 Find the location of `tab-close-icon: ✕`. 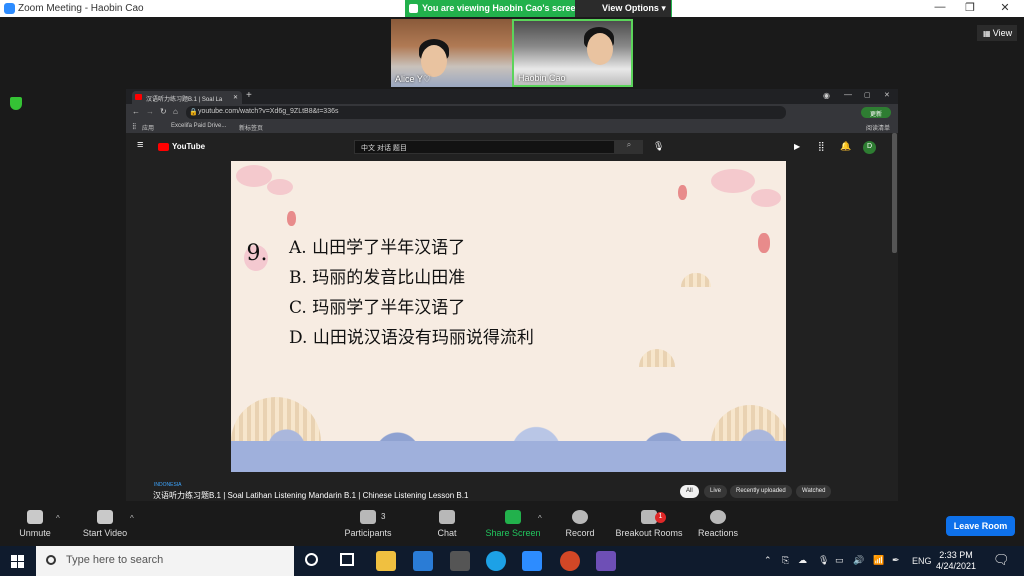

tab-close-icon: ✕ is located at coordinates (235, 97).